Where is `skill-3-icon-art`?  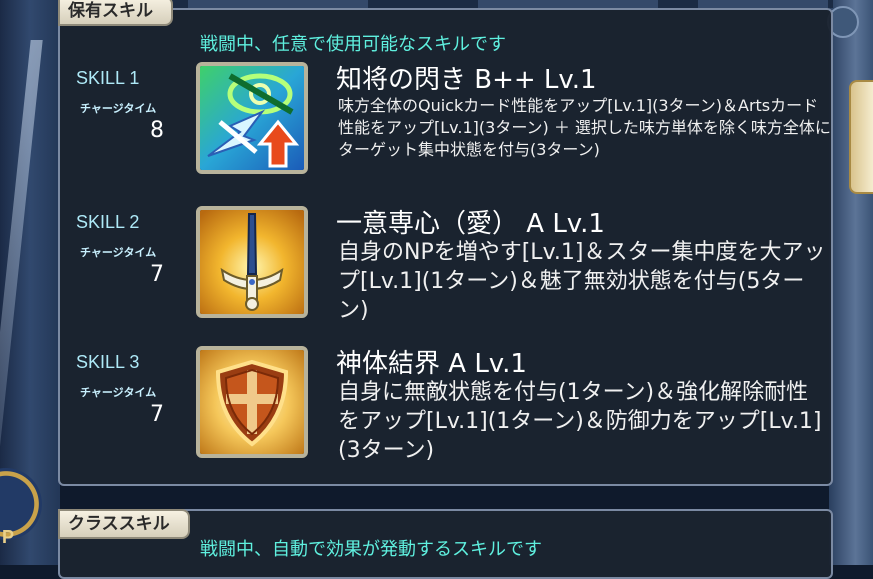
skill-3-icon-art is located at coordinates (252, 402).